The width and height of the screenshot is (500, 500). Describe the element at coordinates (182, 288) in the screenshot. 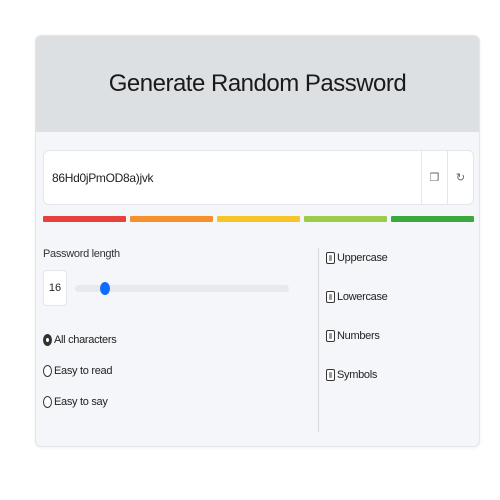

I see `length-slider` at that location.